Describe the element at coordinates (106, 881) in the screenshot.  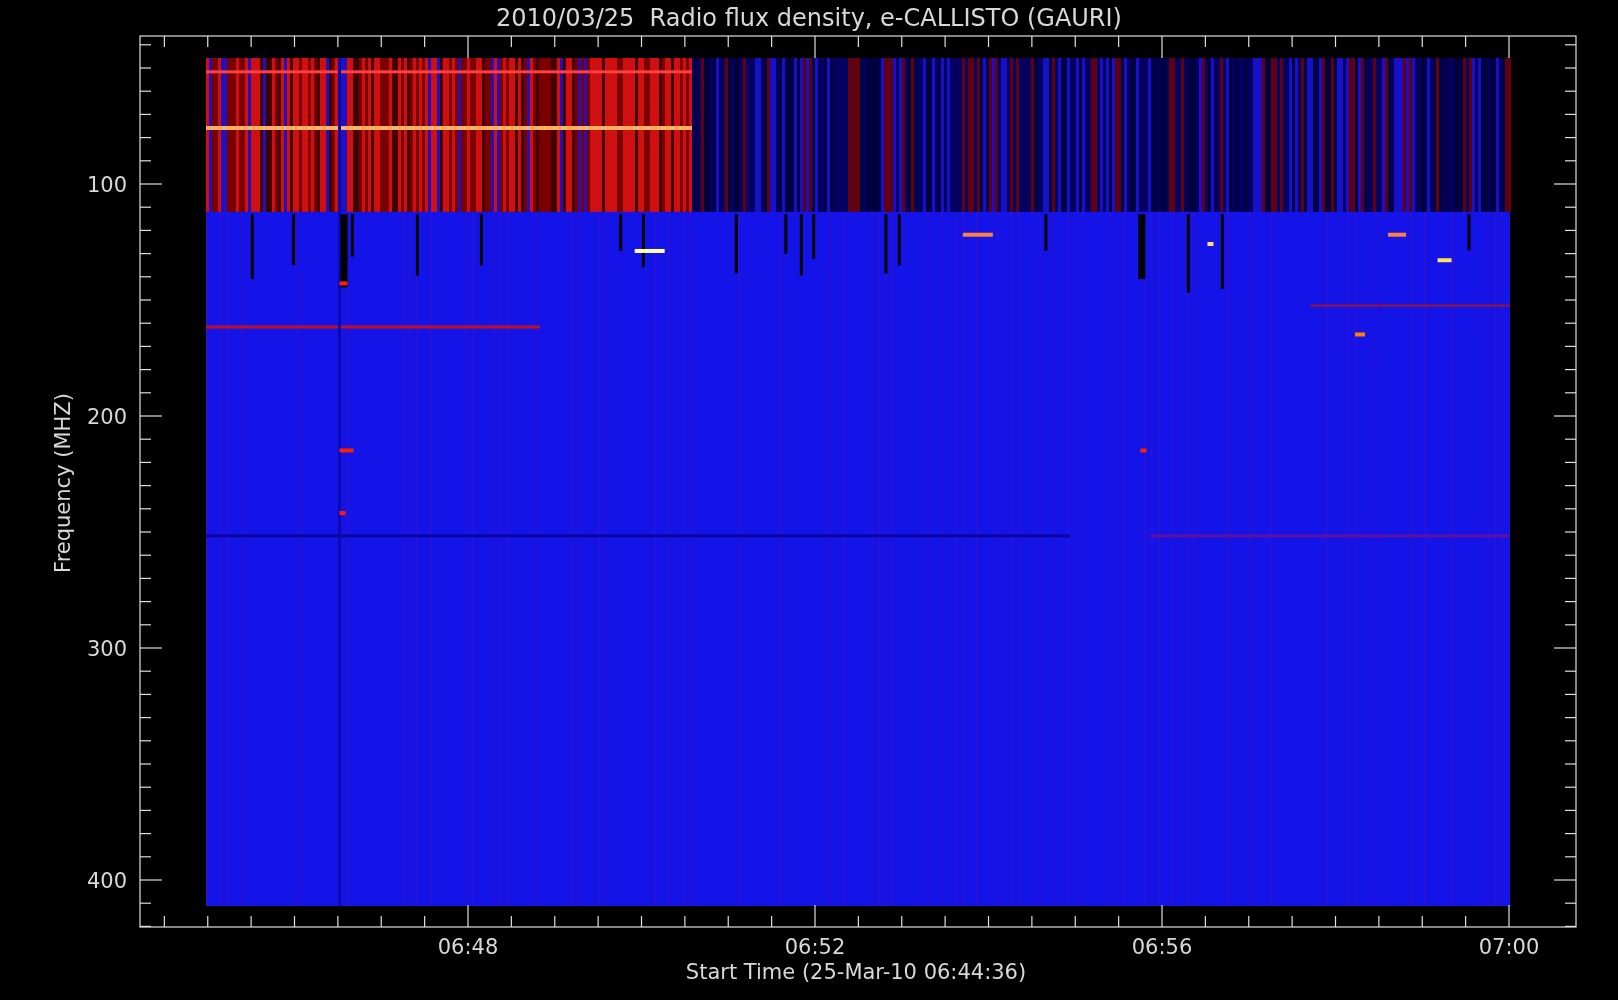
I see `y-tick-label: 400` at that location.